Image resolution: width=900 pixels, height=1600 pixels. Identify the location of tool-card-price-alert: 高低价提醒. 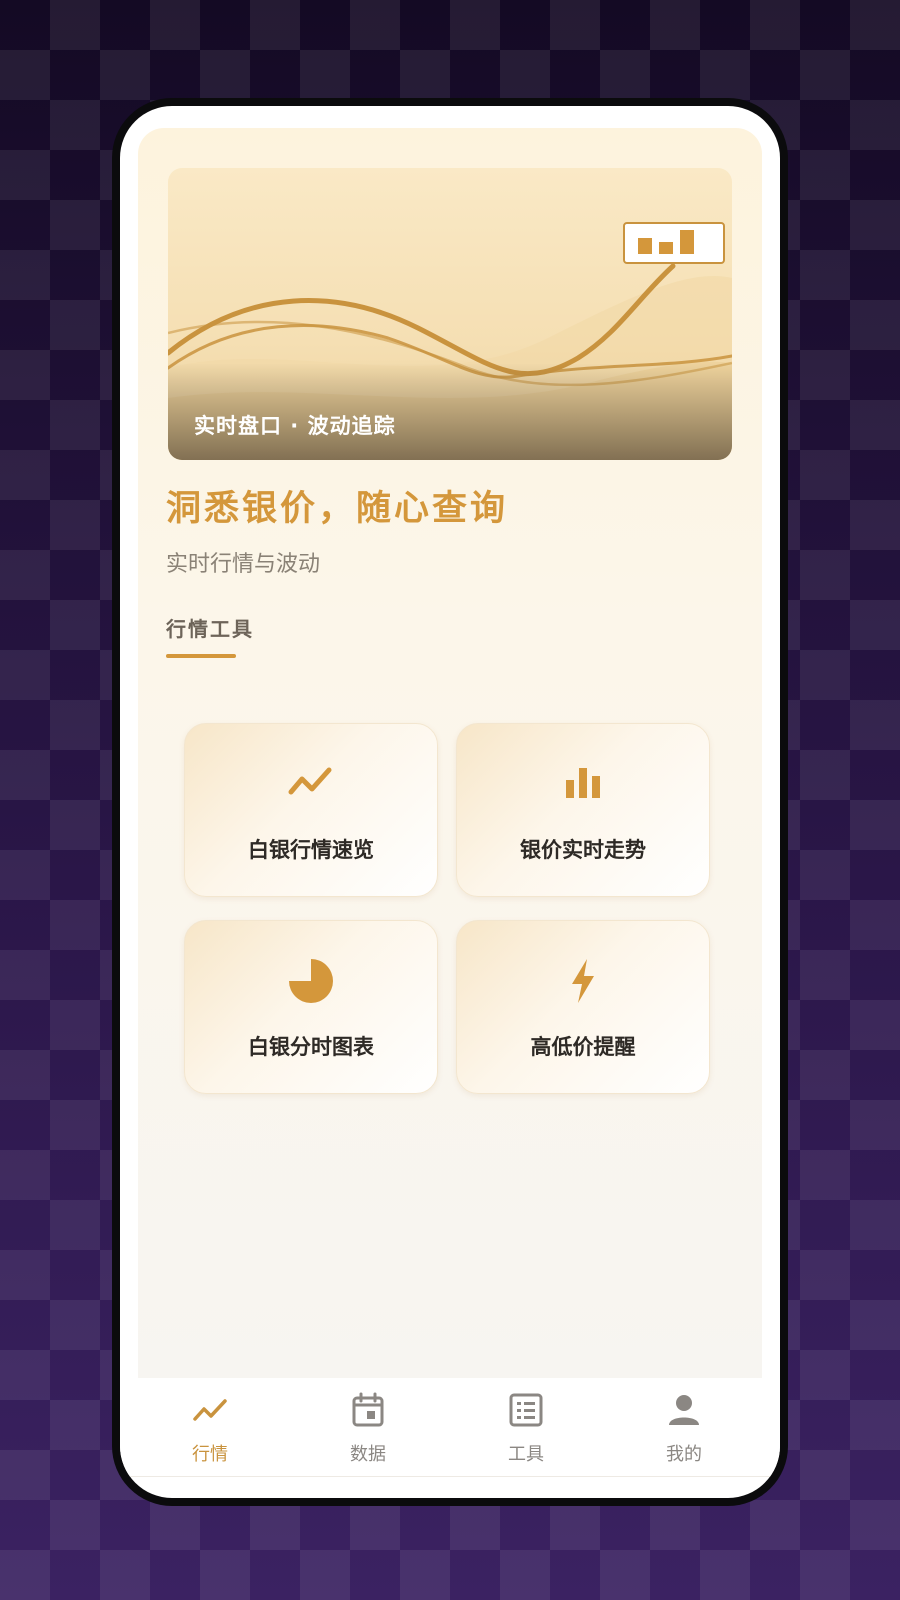
(583, 1007).